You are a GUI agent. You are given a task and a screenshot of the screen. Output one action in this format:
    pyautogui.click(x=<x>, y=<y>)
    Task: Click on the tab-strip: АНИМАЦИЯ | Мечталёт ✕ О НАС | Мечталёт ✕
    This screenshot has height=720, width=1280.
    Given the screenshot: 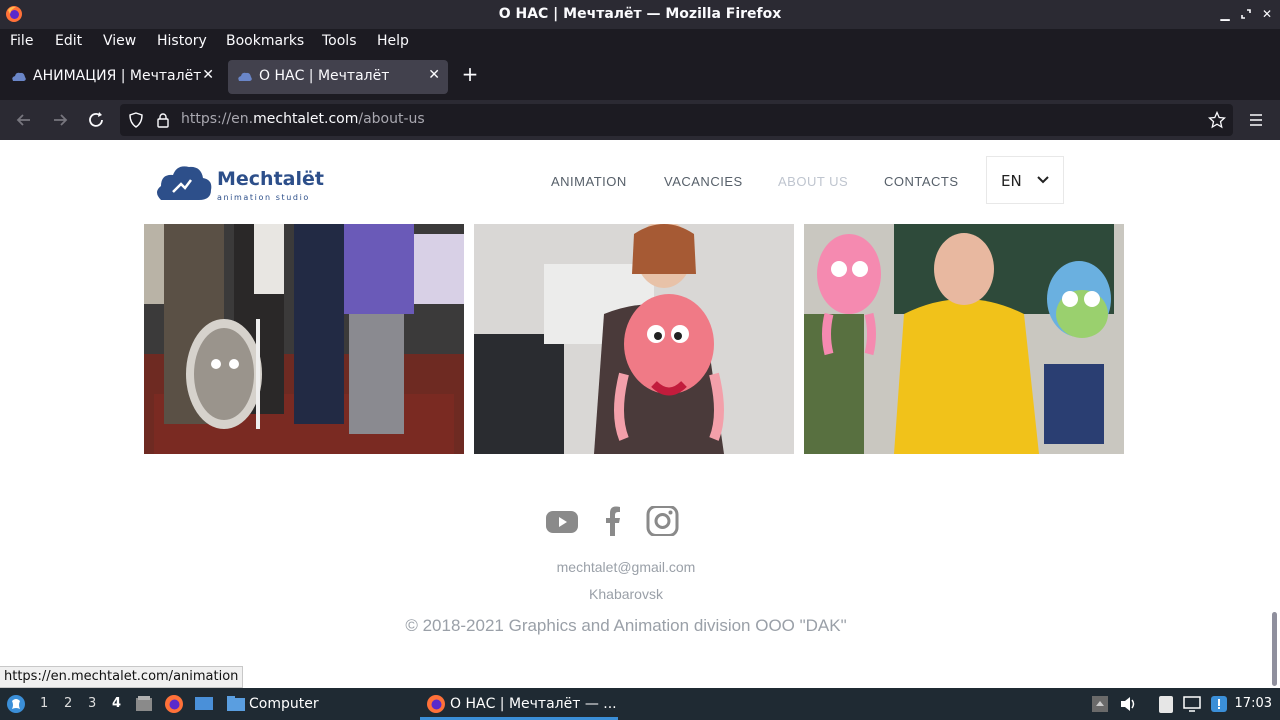 What is the action you would take?
    pyautogui.click(x=640, y=77)
    